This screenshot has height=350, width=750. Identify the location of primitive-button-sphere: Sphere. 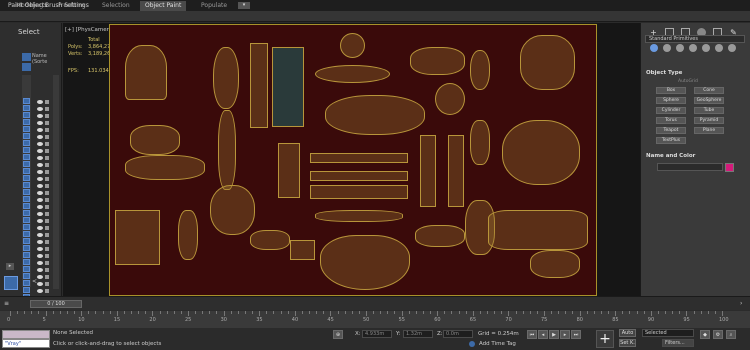
(671, 100).